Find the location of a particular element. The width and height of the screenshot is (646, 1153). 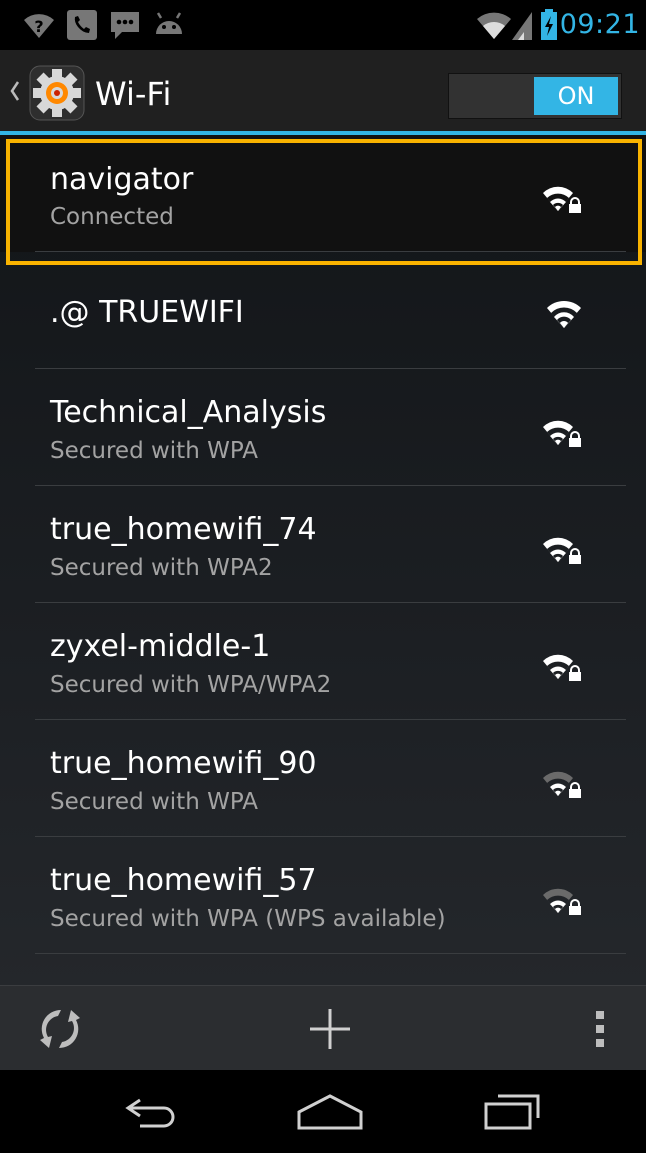

wps-icon is located at coordinates (60, 1028).